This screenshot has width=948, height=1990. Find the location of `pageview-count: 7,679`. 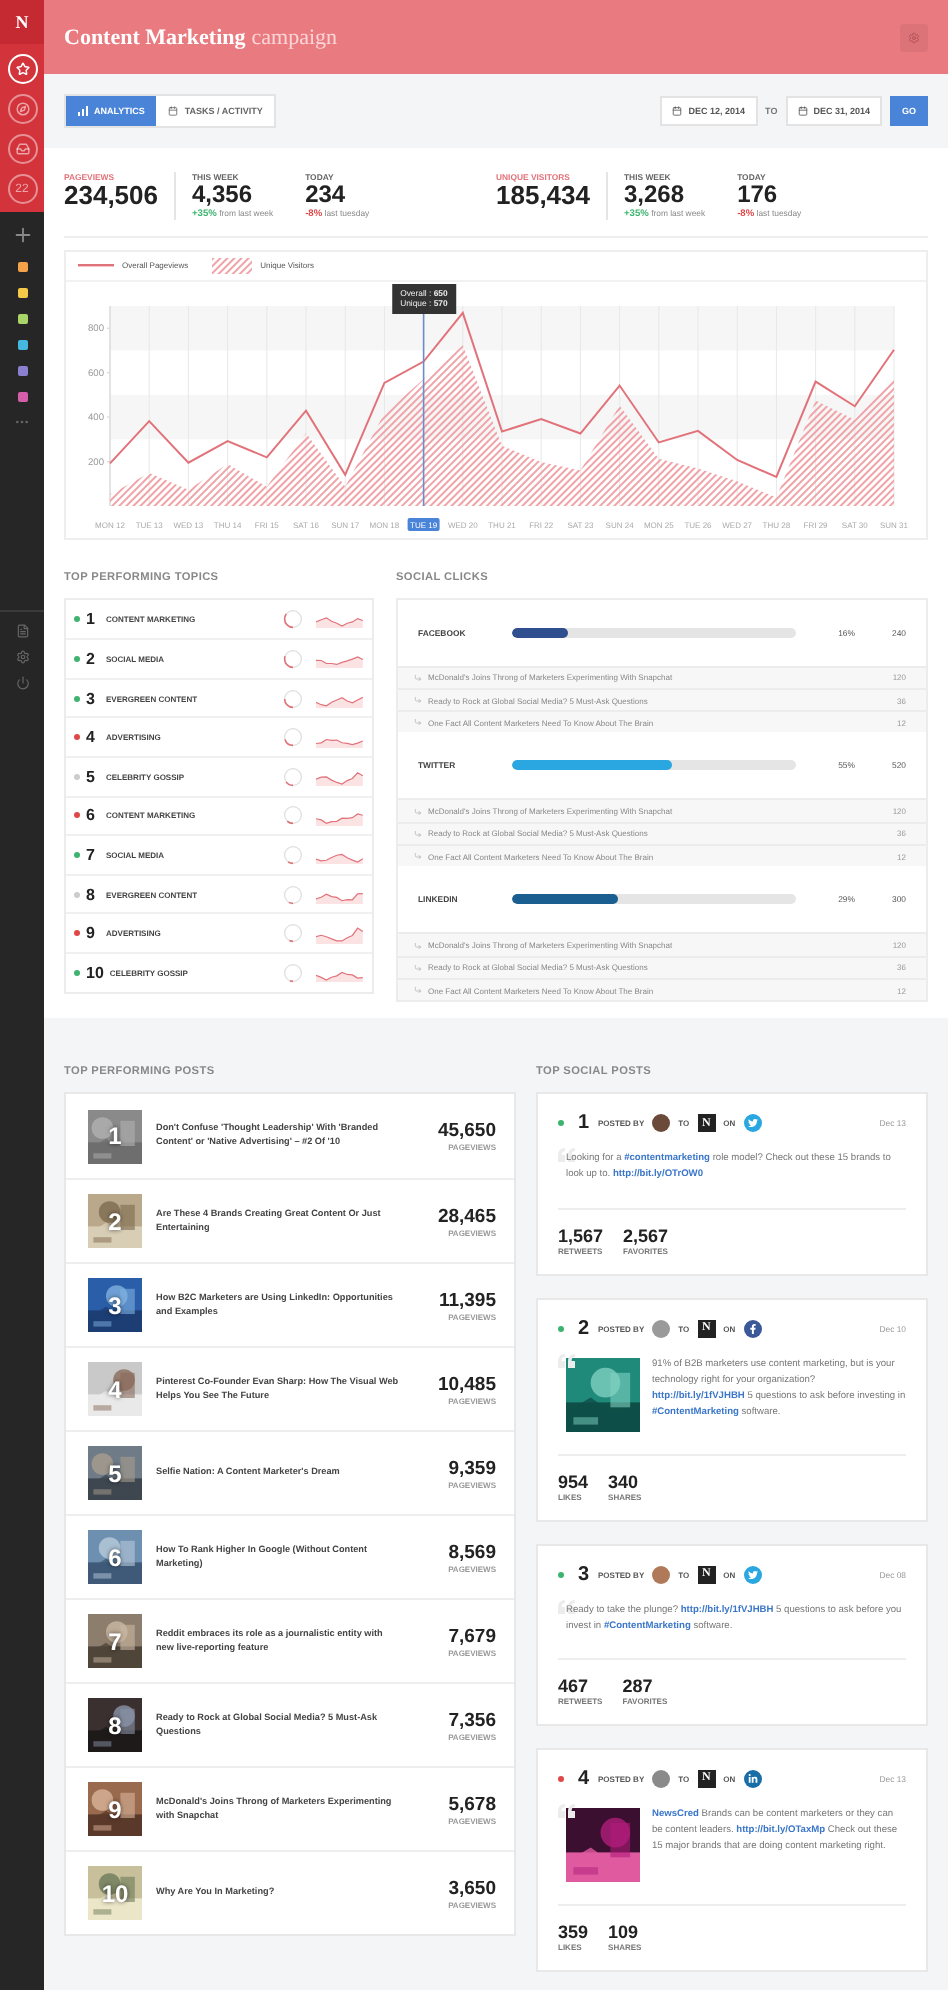

pageview-count: 7,679 is located at coordinates (472, 1636).